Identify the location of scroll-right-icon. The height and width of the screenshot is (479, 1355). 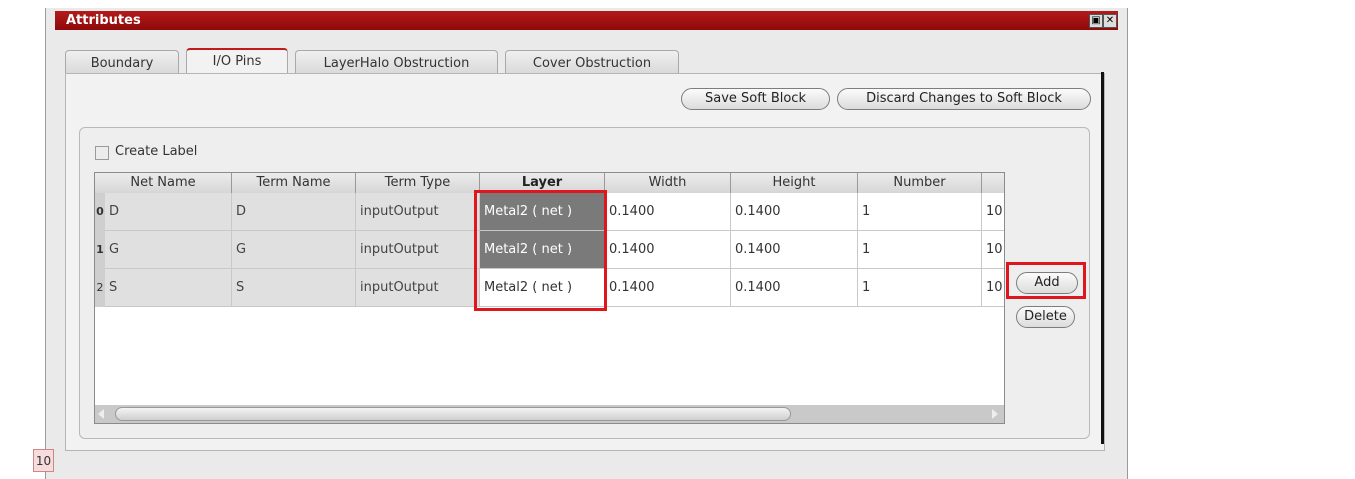
(995, 414).